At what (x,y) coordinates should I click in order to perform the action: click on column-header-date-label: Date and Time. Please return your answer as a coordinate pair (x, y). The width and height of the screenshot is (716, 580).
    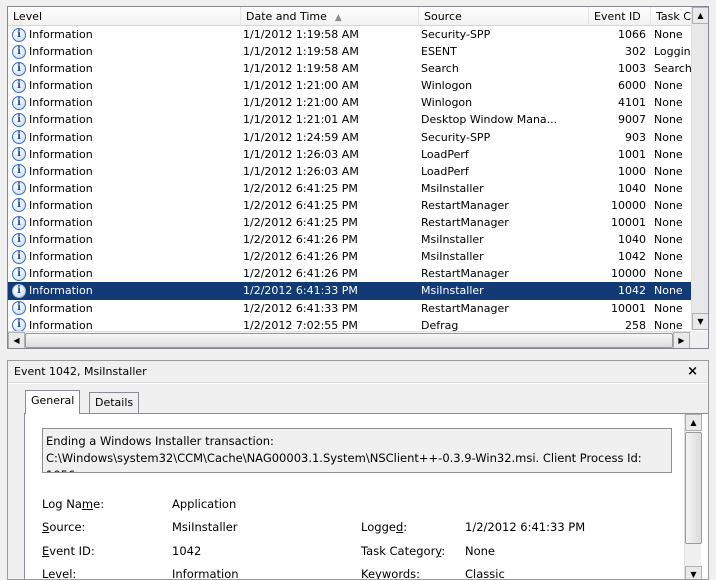
    Looking at the image, I should click on (286, 16).